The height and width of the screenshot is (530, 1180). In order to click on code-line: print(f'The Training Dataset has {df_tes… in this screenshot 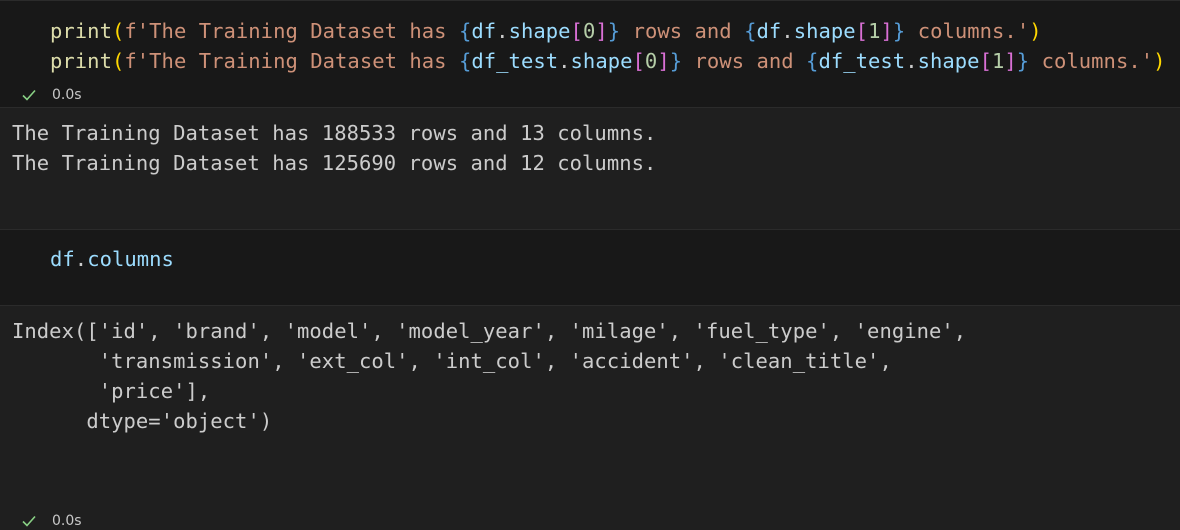, I will do `click(608, 61)`.